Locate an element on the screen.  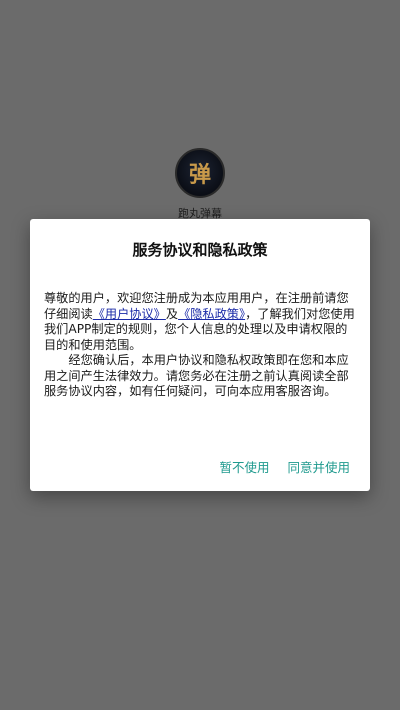
app-logo-glyph: 弹 is located at coordinates (199, 175).